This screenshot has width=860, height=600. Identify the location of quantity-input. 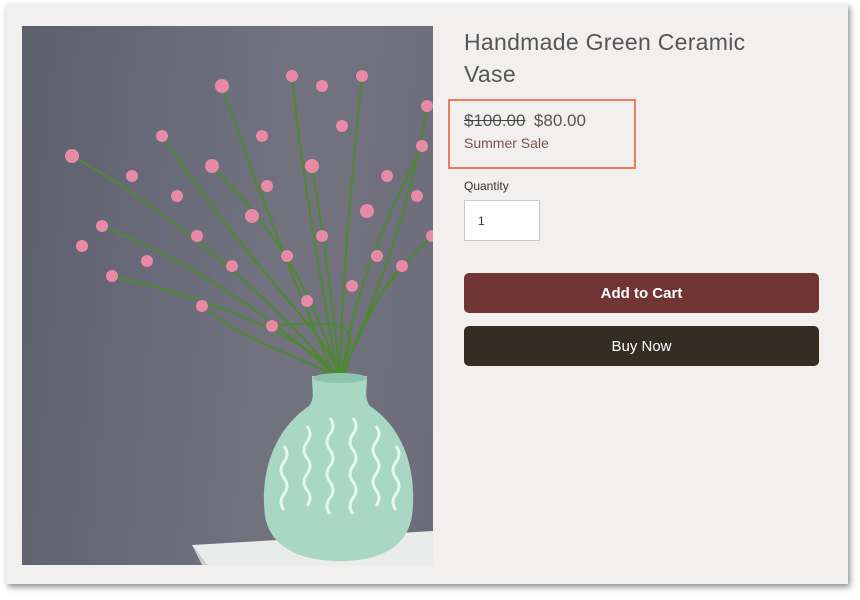
(502, 220).